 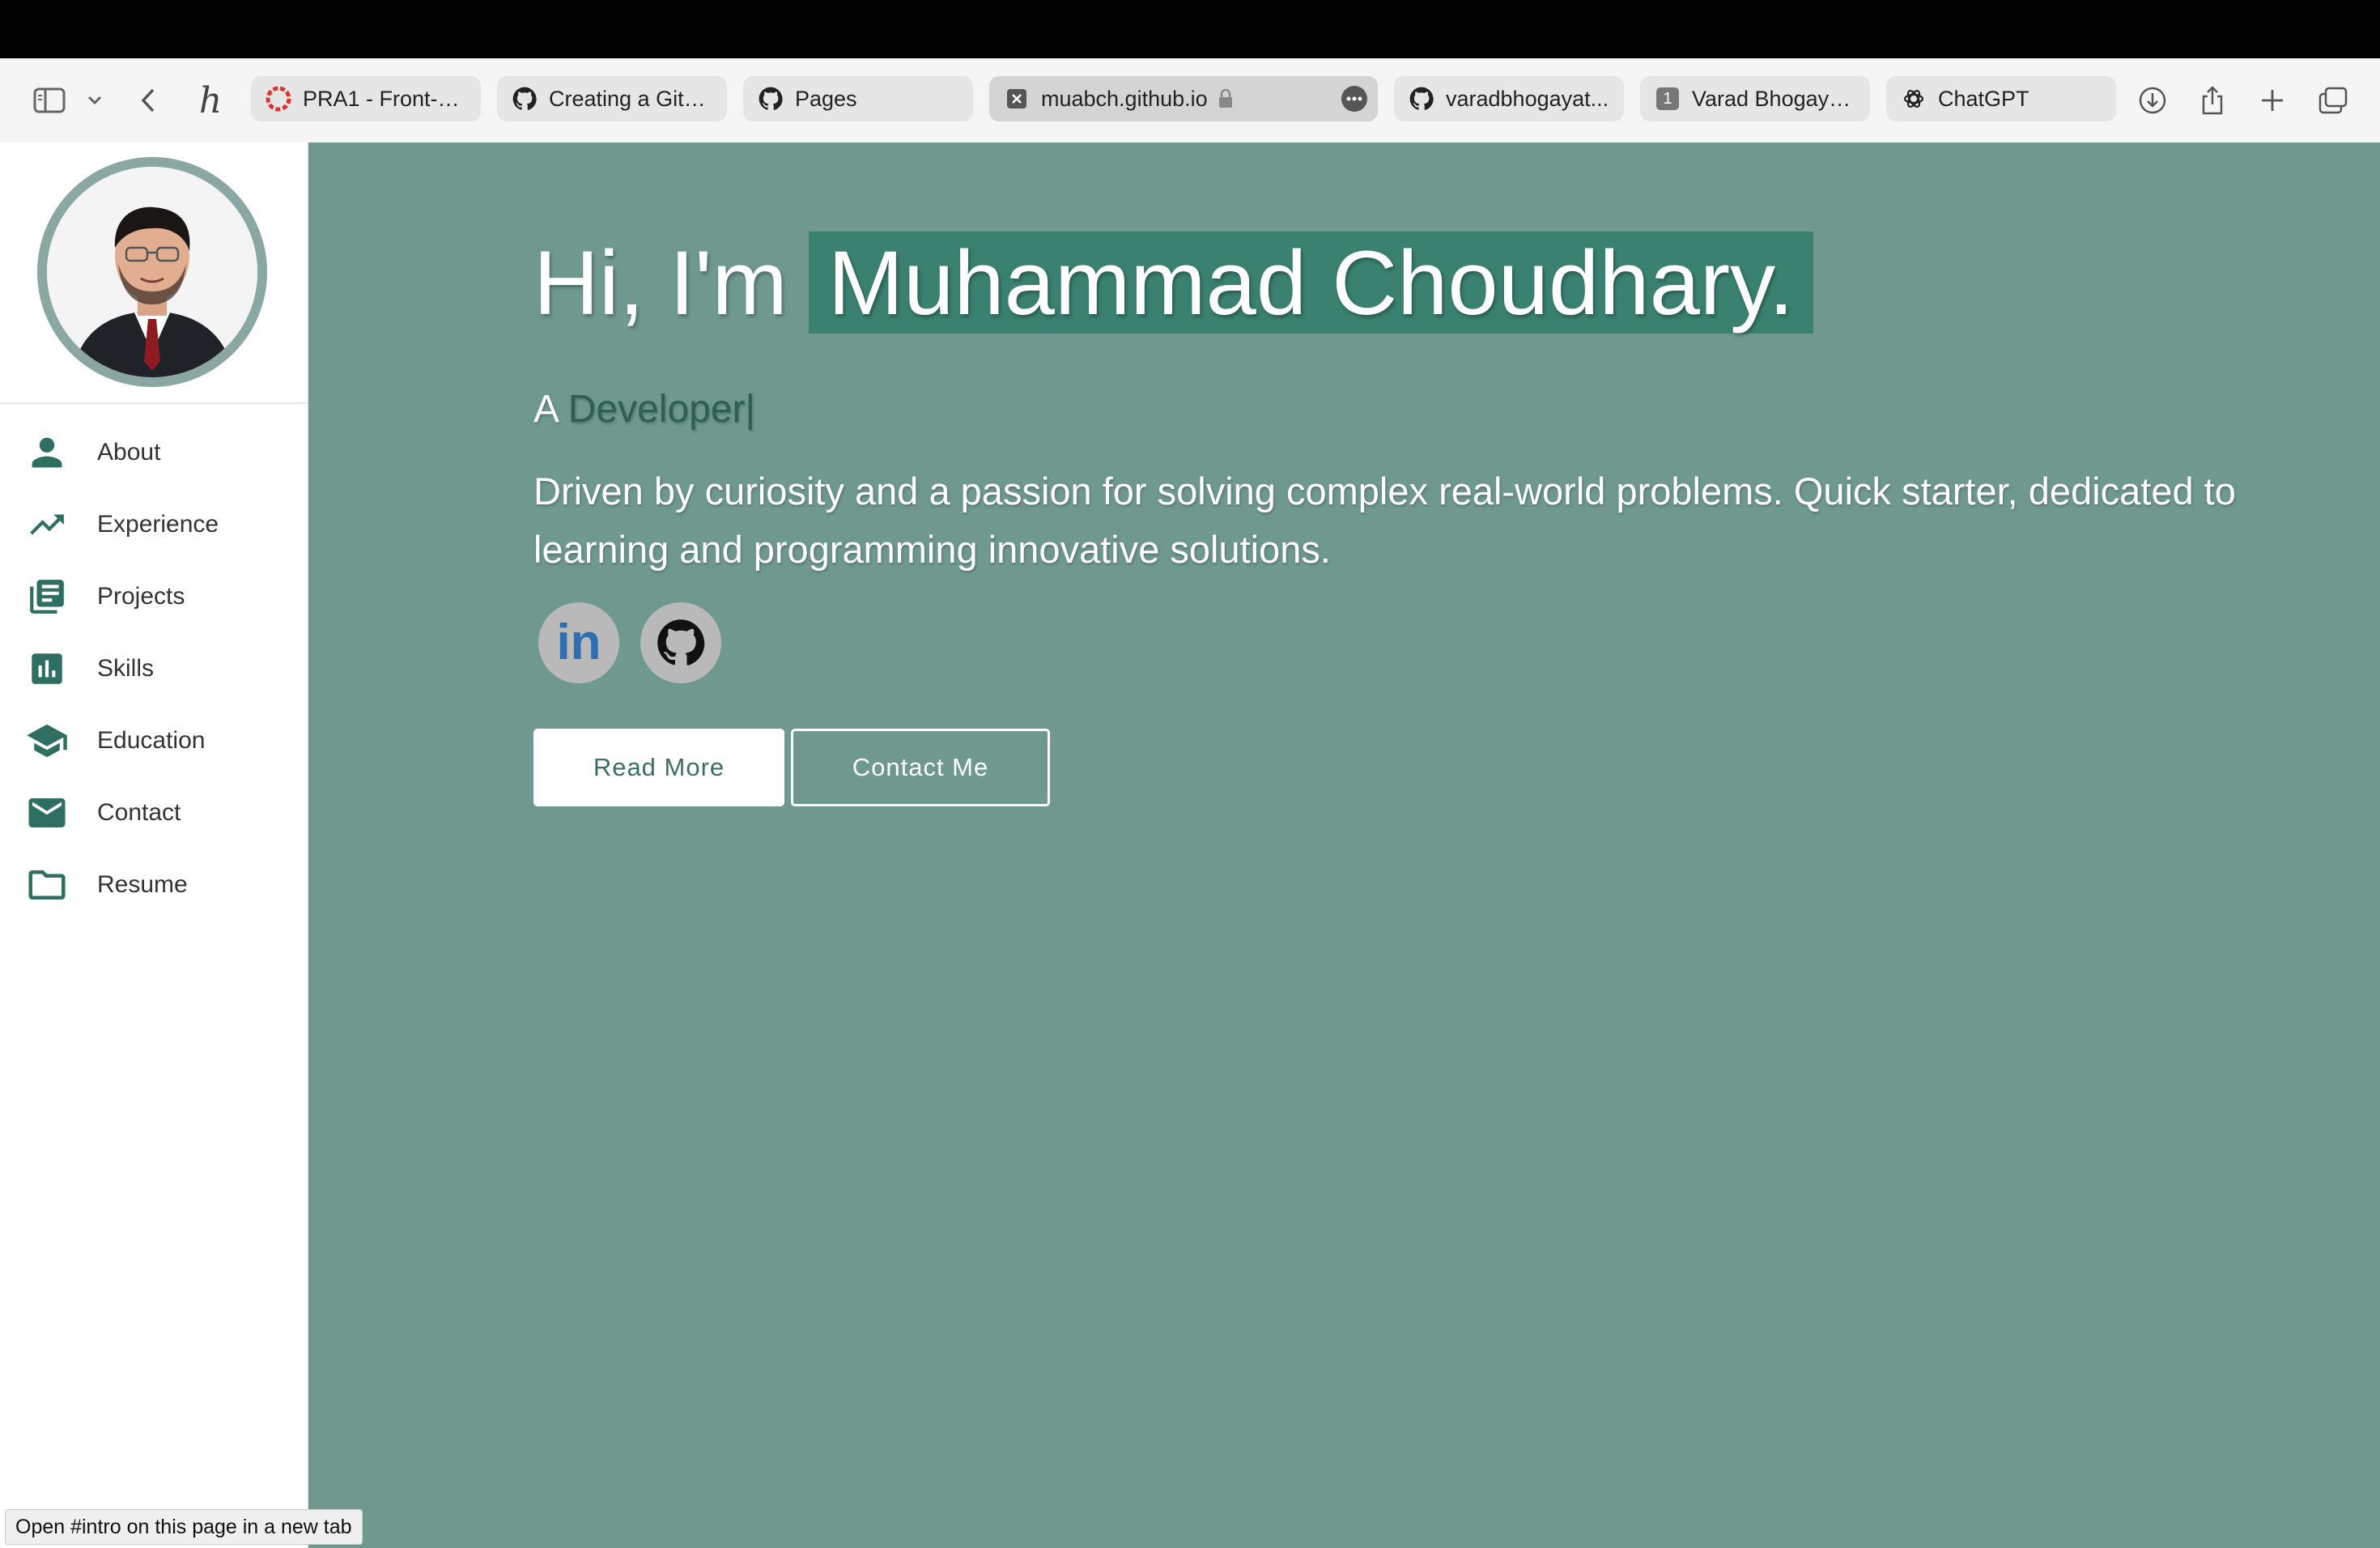 I want to click on role-prefix: A, so click(x=545, y=410).